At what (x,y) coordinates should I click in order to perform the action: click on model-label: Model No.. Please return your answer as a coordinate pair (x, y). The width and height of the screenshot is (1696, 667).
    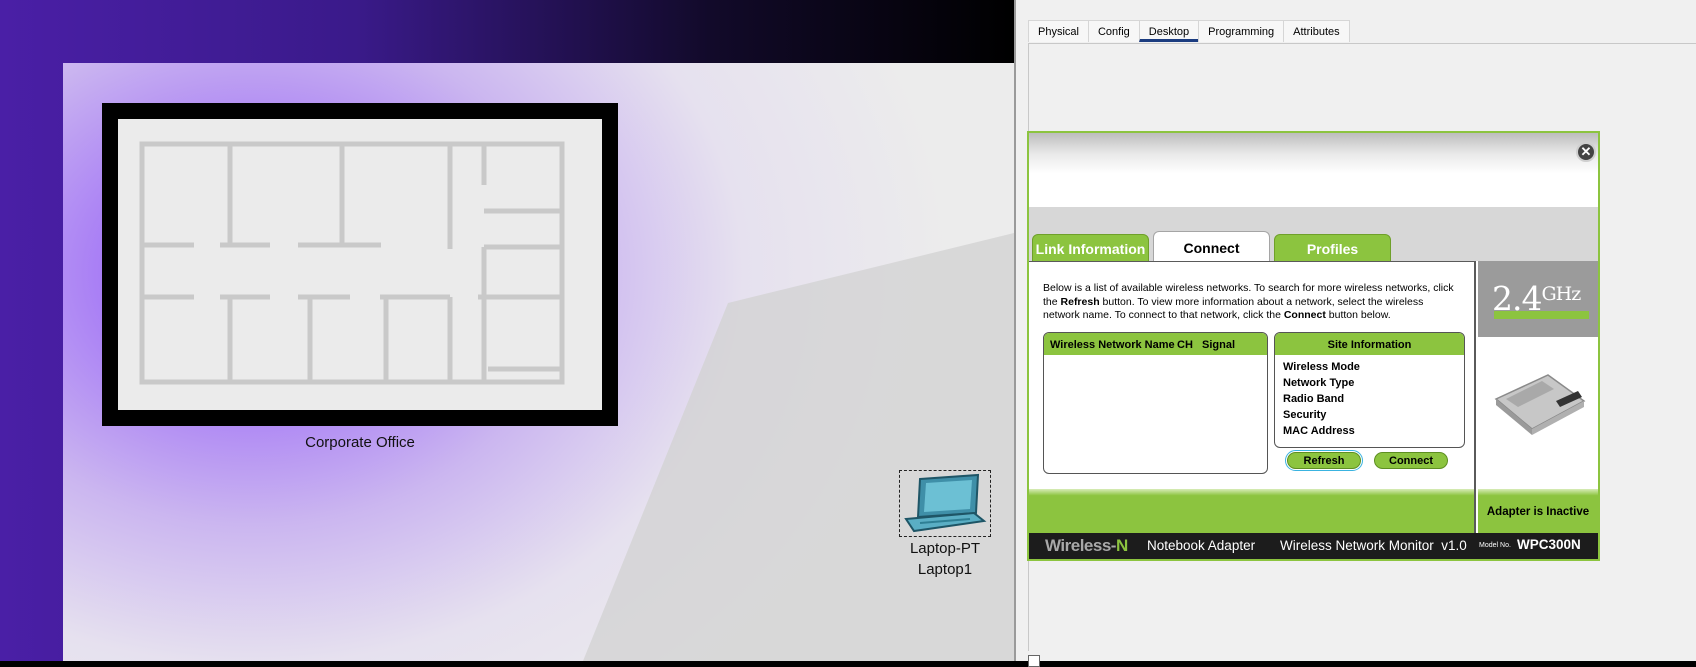
    Looking at the image, I should click on (1495, 545).